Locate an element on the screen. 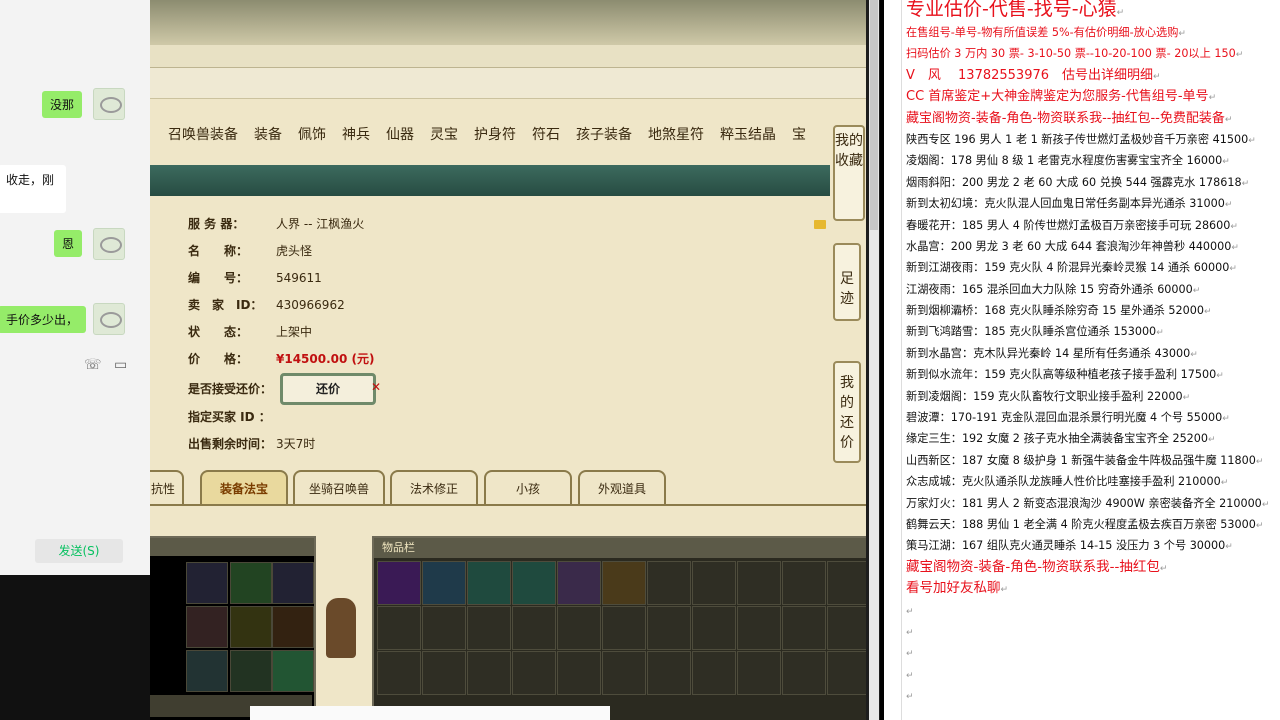 The width and height of the screenshot is (1280, 720). info-label: 卖 家 ID： is located at coordinates (225, 305).